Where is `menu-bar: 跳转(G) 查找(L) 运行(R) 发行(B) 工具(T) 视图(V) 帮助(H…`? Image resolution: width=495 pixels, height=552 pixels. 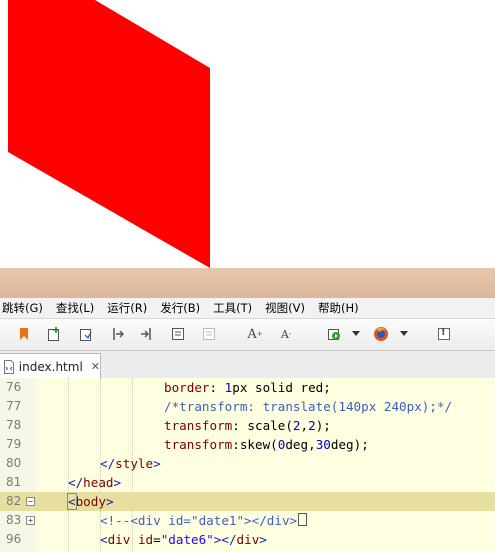
menu-bar: 跳转(G) 查找(L) 运行(R) 发行(B) 工具(T) 视图(V) 帮助(H… is located at coordinates (247, 308).